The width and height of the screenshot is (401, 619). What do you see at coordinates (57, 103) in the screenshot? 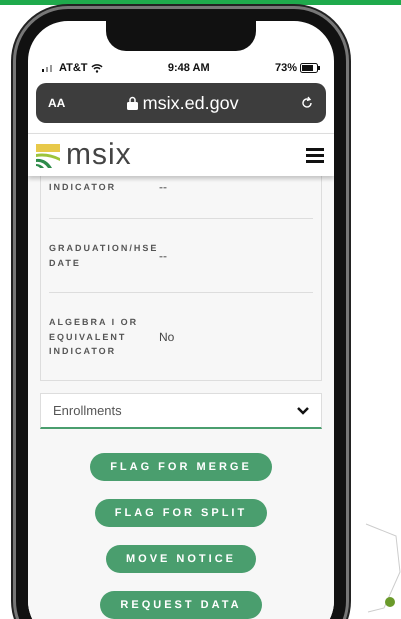
I see `text-size-button: AA` at bounding box center [57, 103].